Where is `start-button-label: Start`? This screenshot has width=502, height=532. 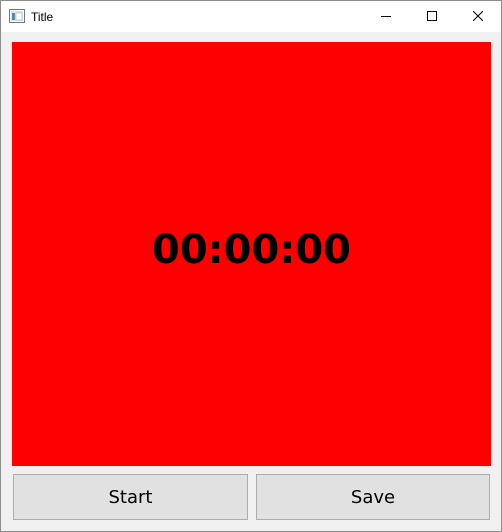
start-button-label: Start is located at coordinates (130, 497).